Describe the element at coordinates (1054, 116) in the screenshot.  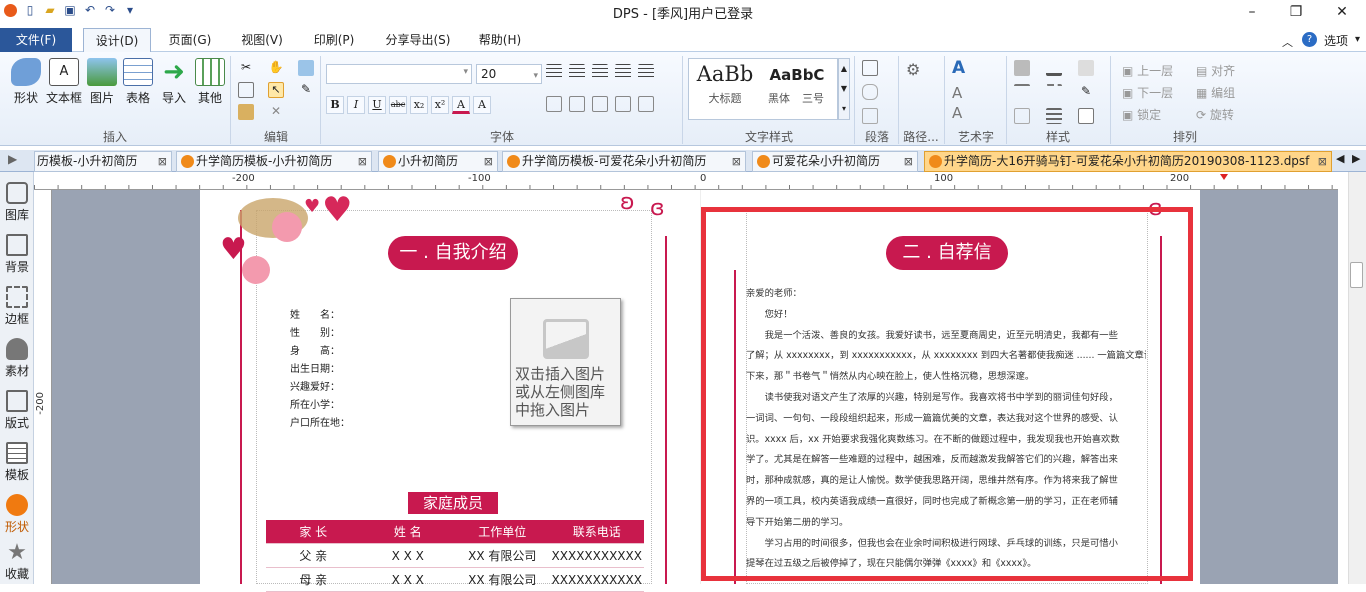
I see `line-weight-icon` at that location.